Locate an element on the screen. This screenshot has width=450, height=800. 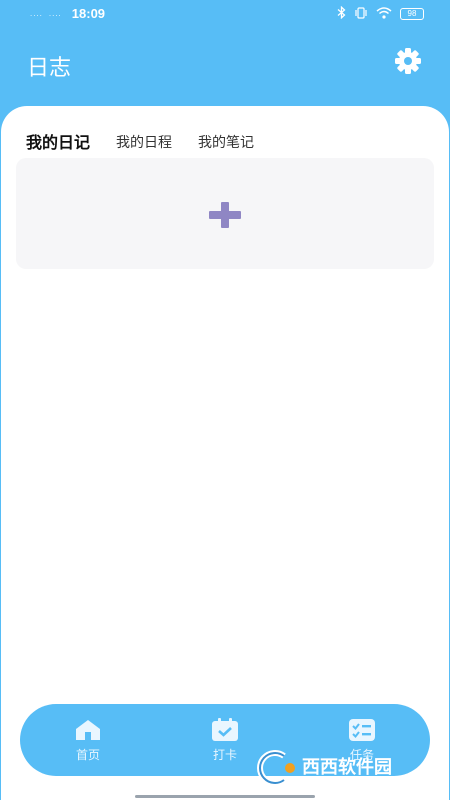
page-title: 日志 is located at coordinates (49, 68).